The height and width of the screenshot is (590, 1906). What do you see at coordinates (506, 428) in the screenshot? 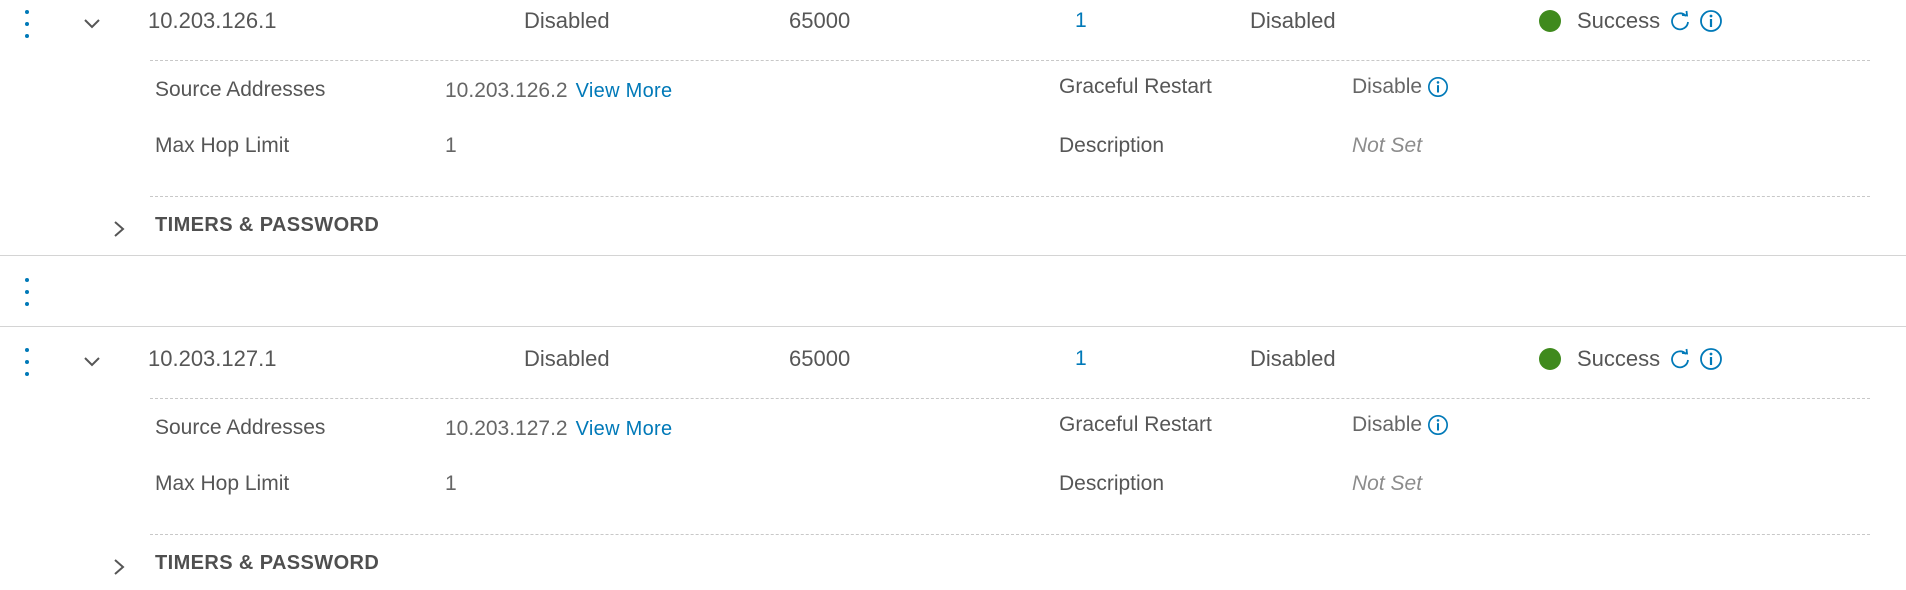
I see `source-address: 10.203.127.2` at bounding box center [506, 428].